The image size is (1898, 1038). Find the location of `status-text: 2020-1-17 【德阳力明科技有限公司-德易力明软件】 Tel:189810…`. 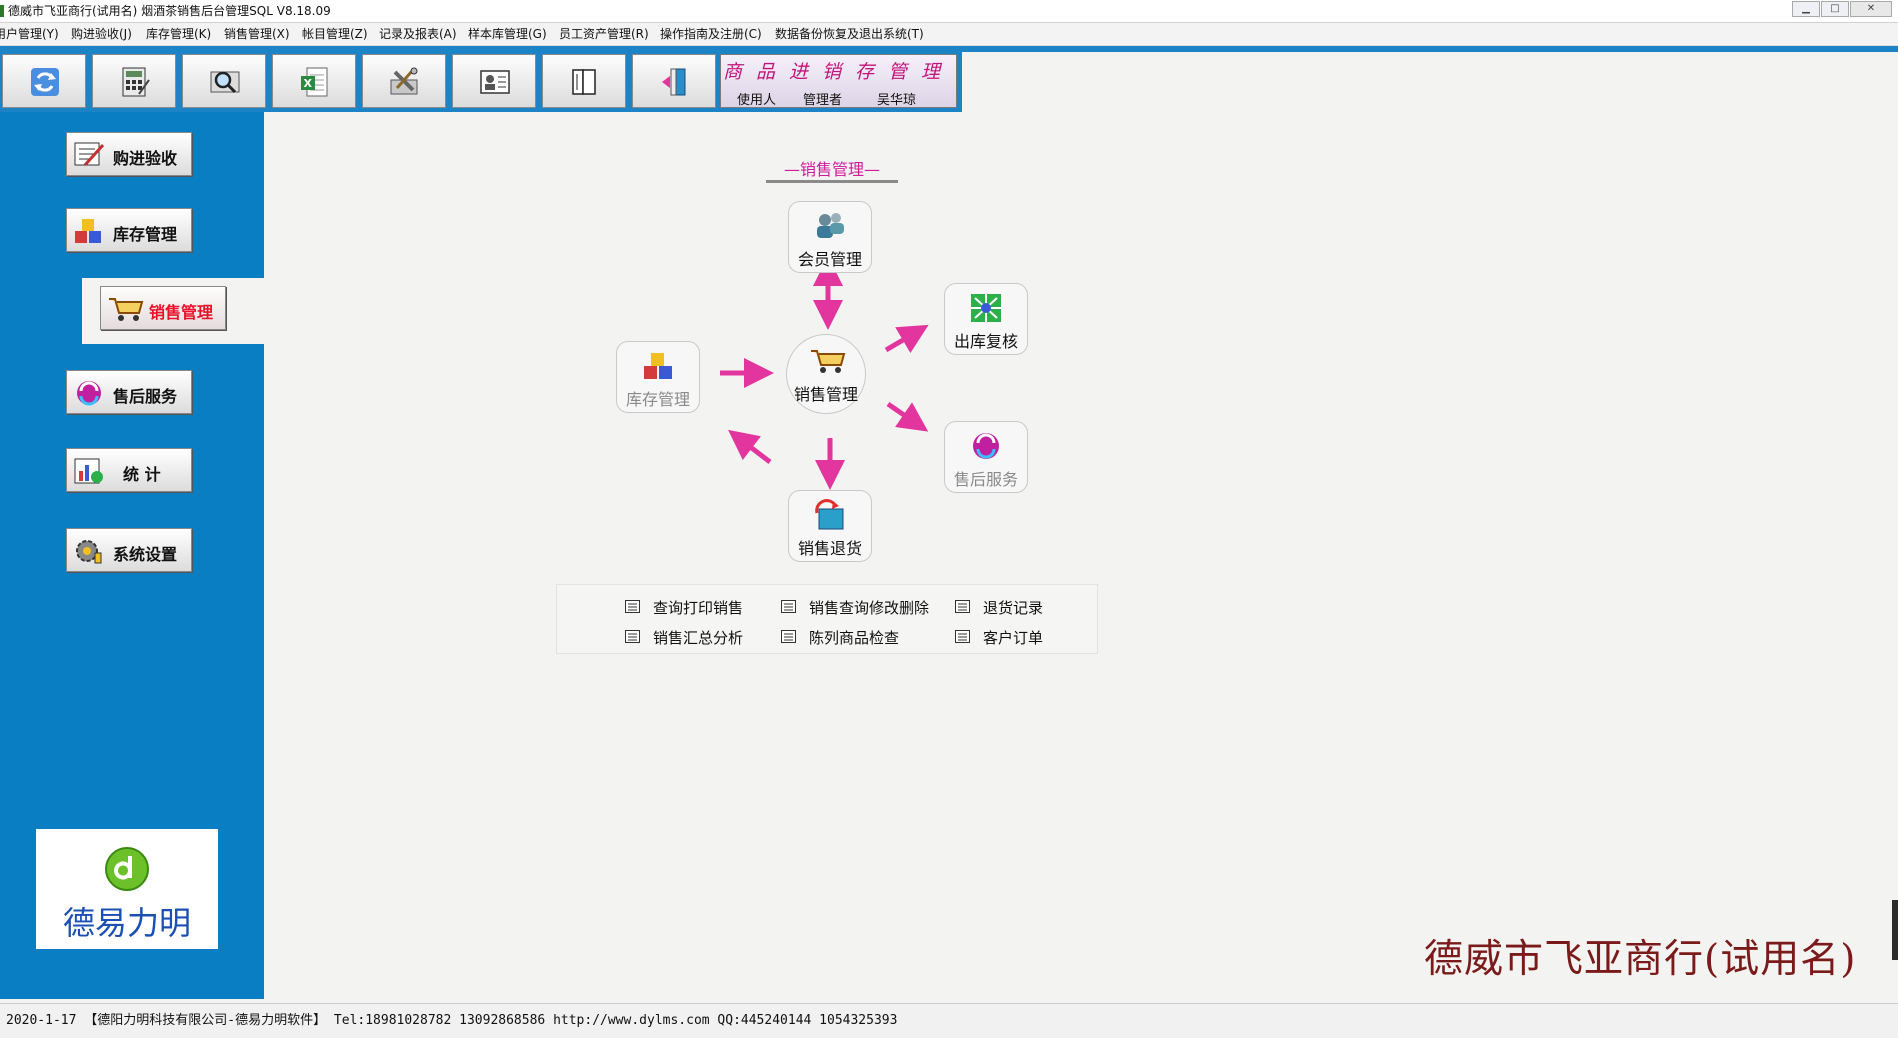

status-text: 2020-1-17 【德阳力明科技有限公司-德易力明软件】 Tel:189810… is located at coordinates (452, 1020).